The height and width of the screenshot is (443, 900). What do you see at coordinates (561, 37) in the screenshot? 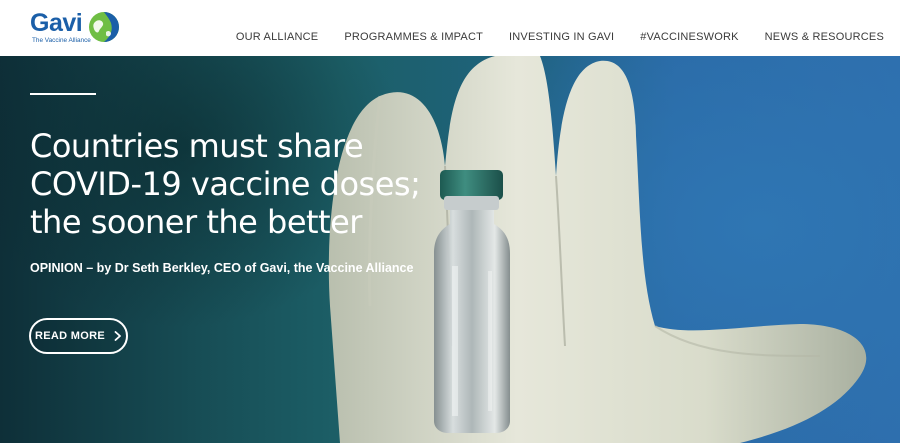
I see `nav-investing-in-gavi: INVESTING IN GAVI` at bounding box center [561, 37].